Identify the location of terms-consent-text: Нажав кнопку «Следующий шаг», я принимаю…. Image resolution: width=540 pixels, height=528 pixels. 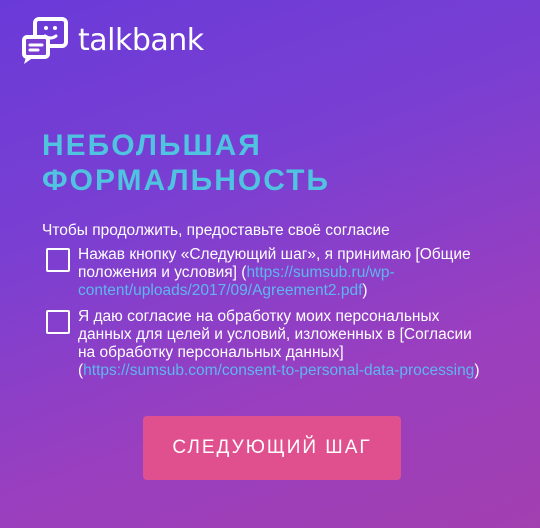
(282, 273).